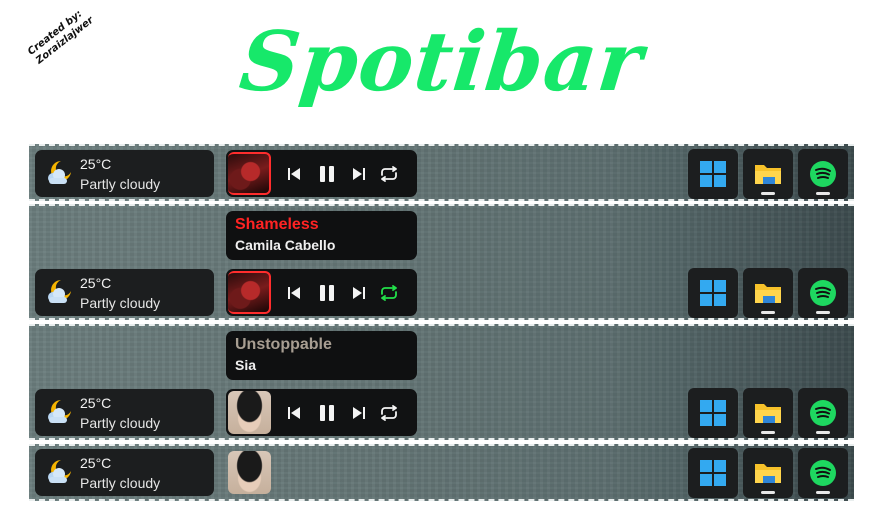 The height and width of the screenshot is (525, 883). I want to click on app-title: Spotibar, so click(441, 62).